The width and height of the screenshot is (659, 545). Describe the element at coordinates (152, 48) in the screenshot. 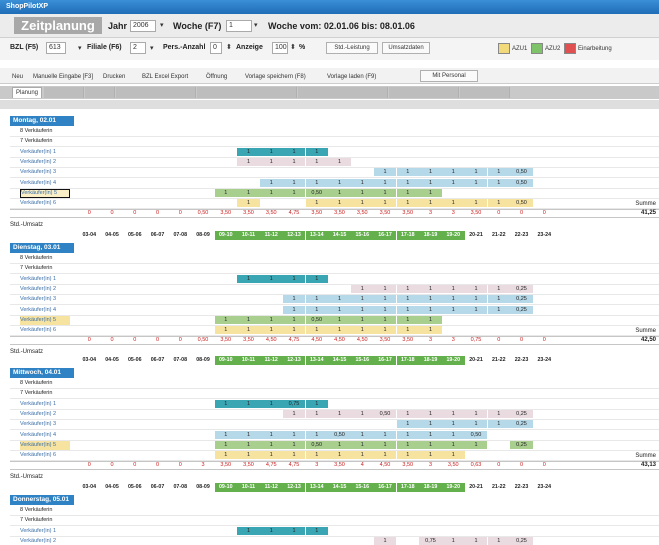

I see `filiale-dropdown-icon: ▾` at that location.